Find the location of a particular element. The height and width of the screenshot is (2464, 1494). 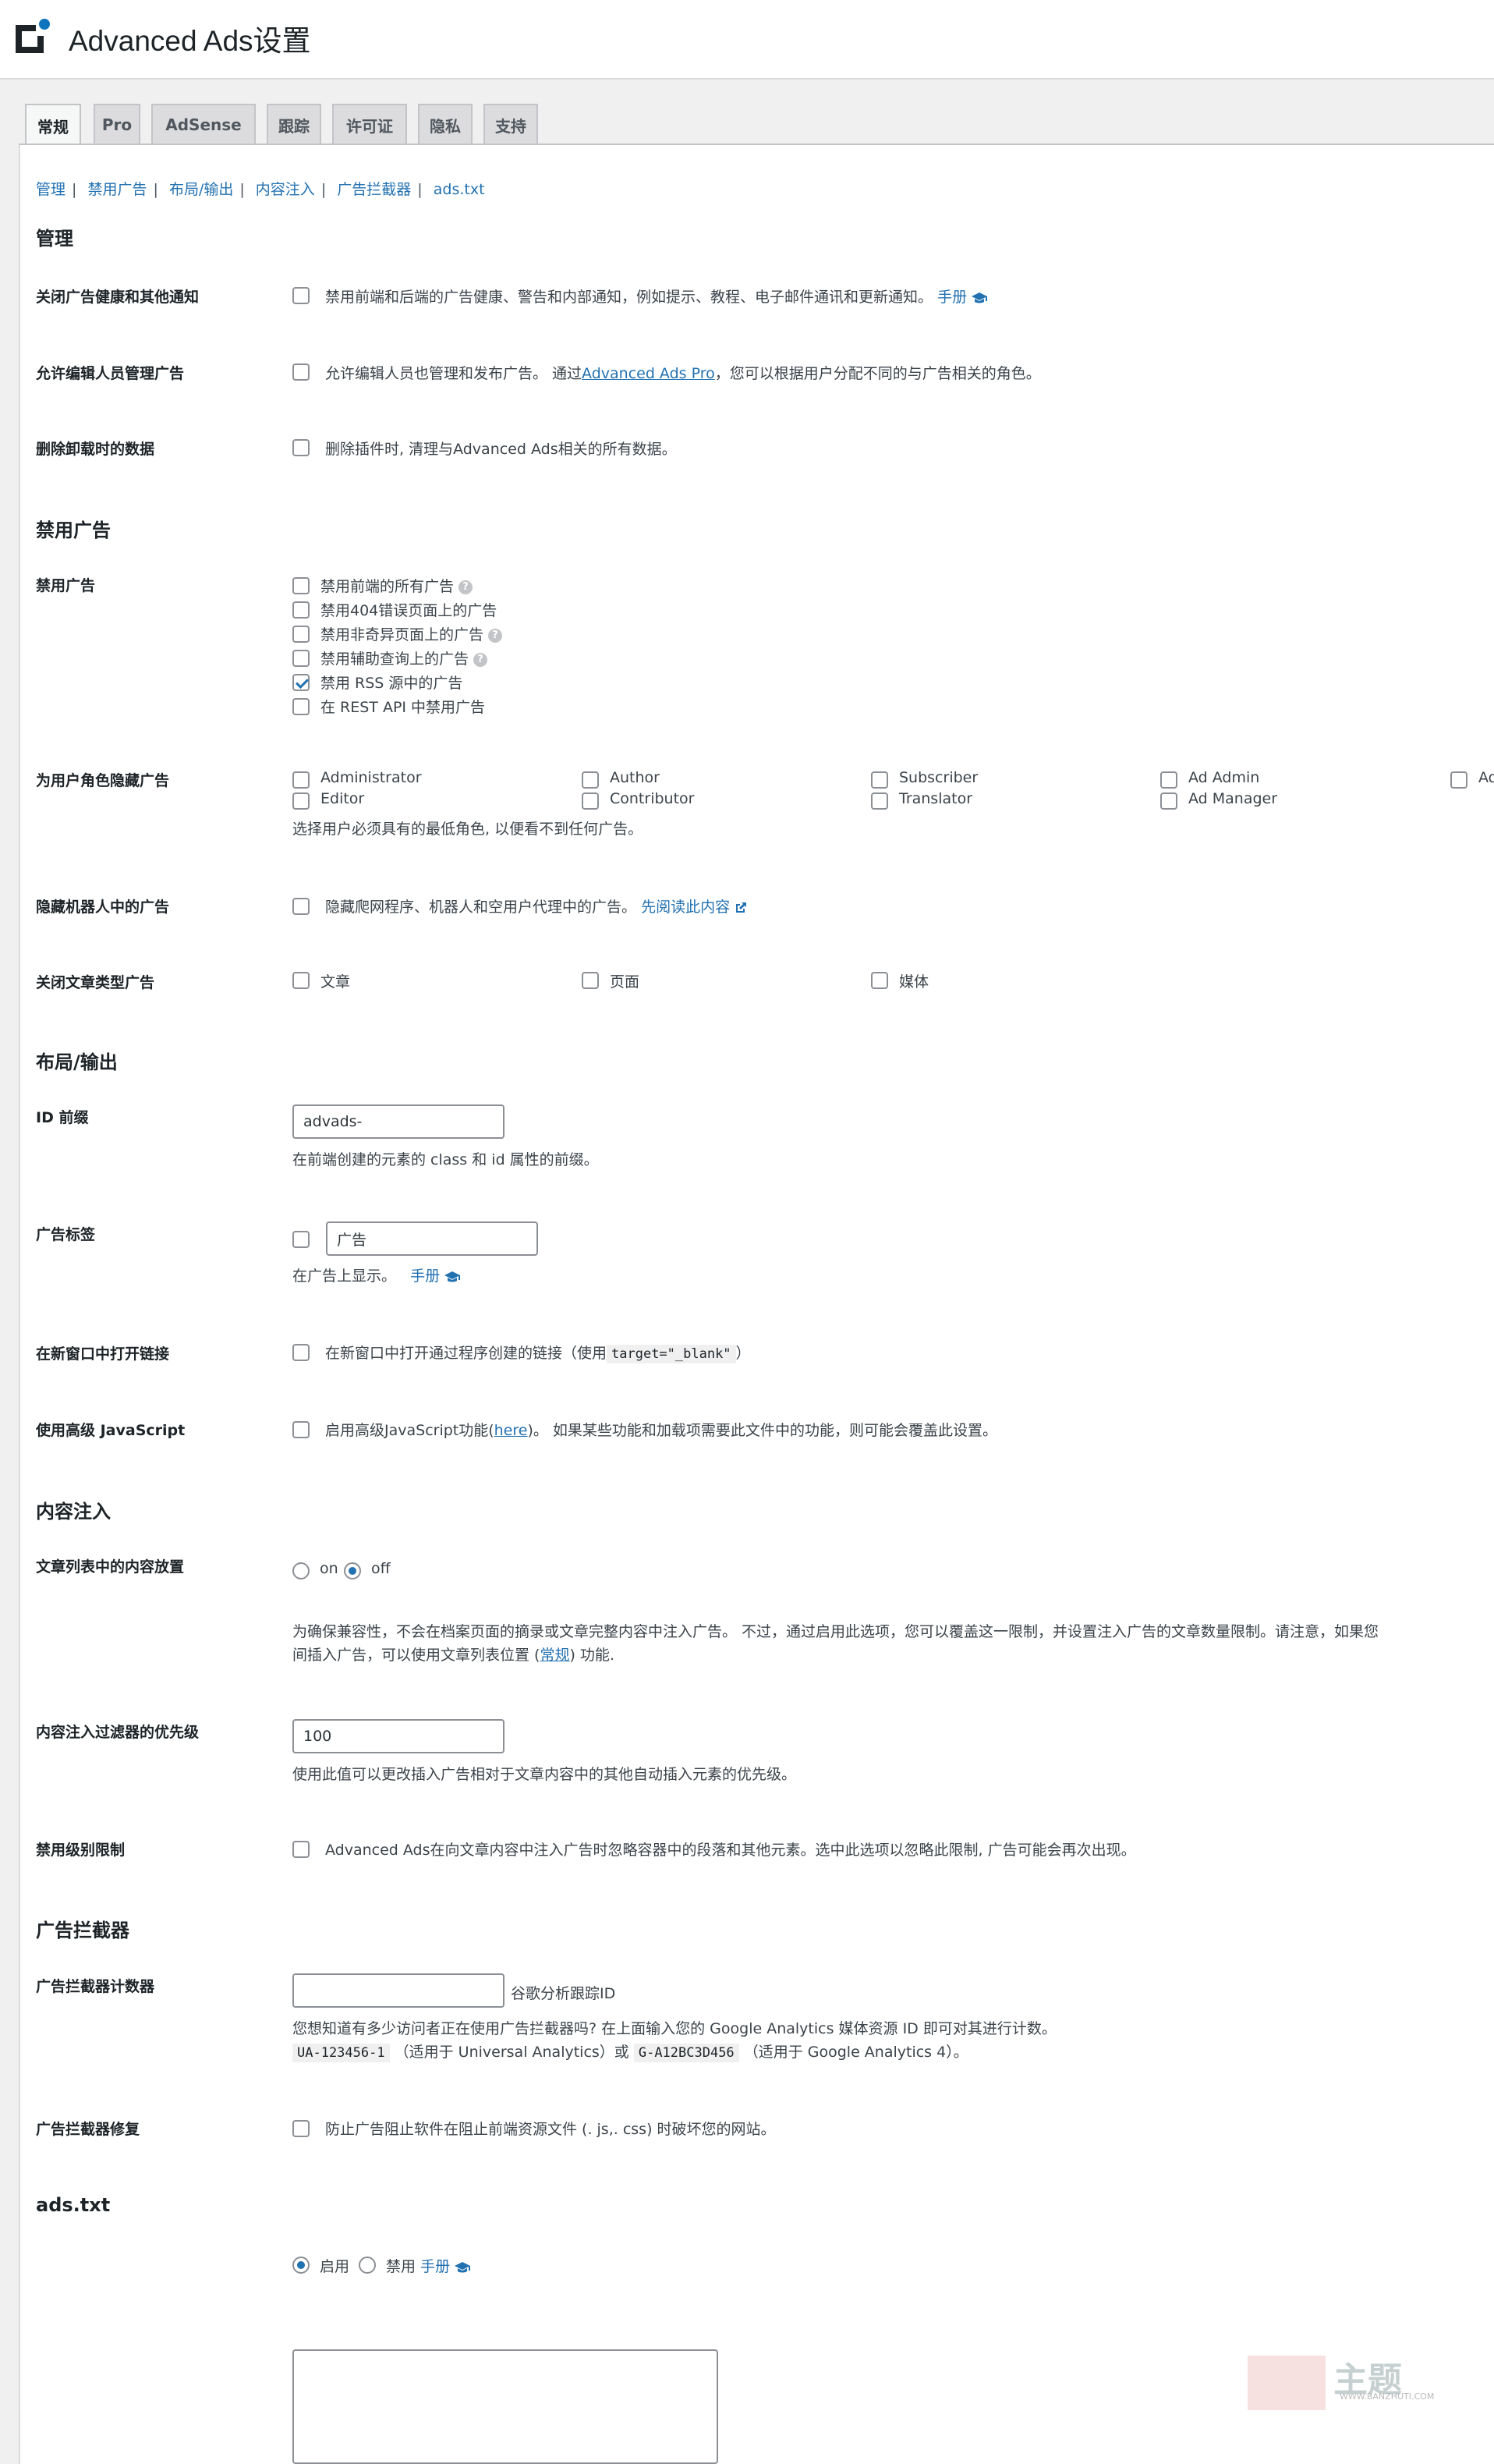

disable-rest-checkbox is located at coordinates (301, 706).